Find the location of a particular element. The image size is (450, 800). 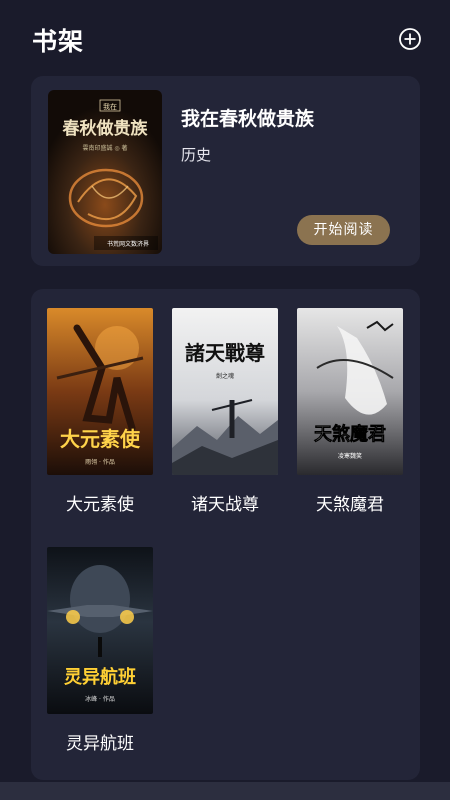

featured-cover-author: 雲南印盛誠 ◎ 著 is located at coordinates (104, 148).